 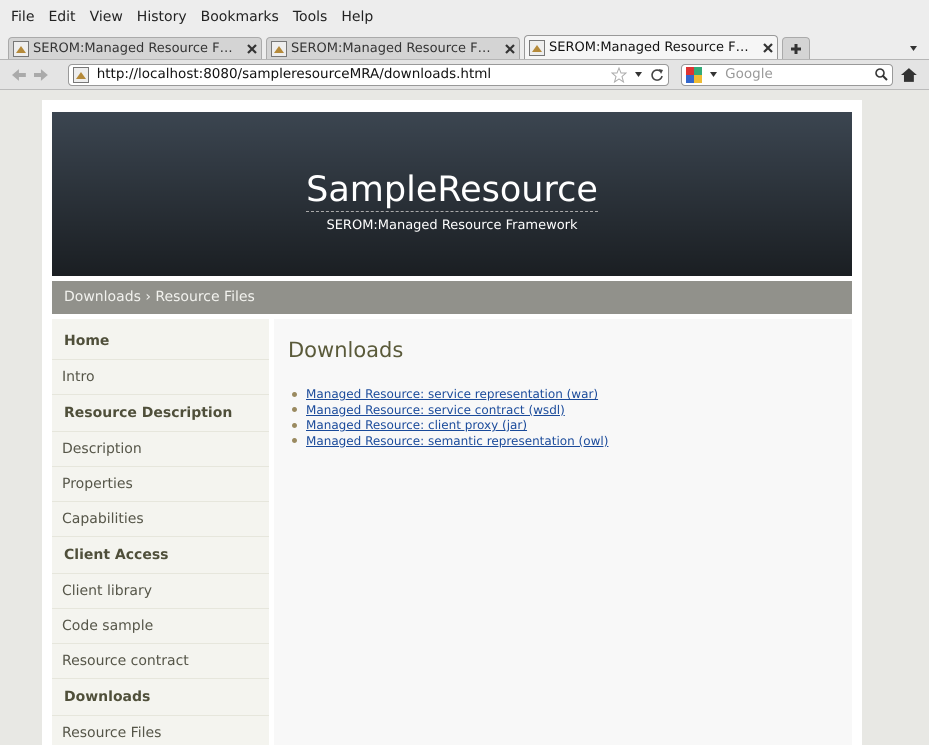 What do you see at coordinates (160, 730) in the screenshot?
I see `sidebar-link: Resource Files` at bounding box center [160, 730].